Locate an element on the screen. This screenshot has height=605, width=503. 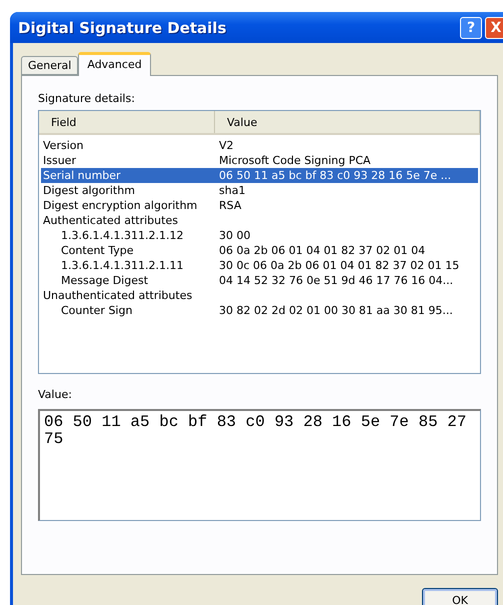
help-button: ? is located at coordinates (471, 27).